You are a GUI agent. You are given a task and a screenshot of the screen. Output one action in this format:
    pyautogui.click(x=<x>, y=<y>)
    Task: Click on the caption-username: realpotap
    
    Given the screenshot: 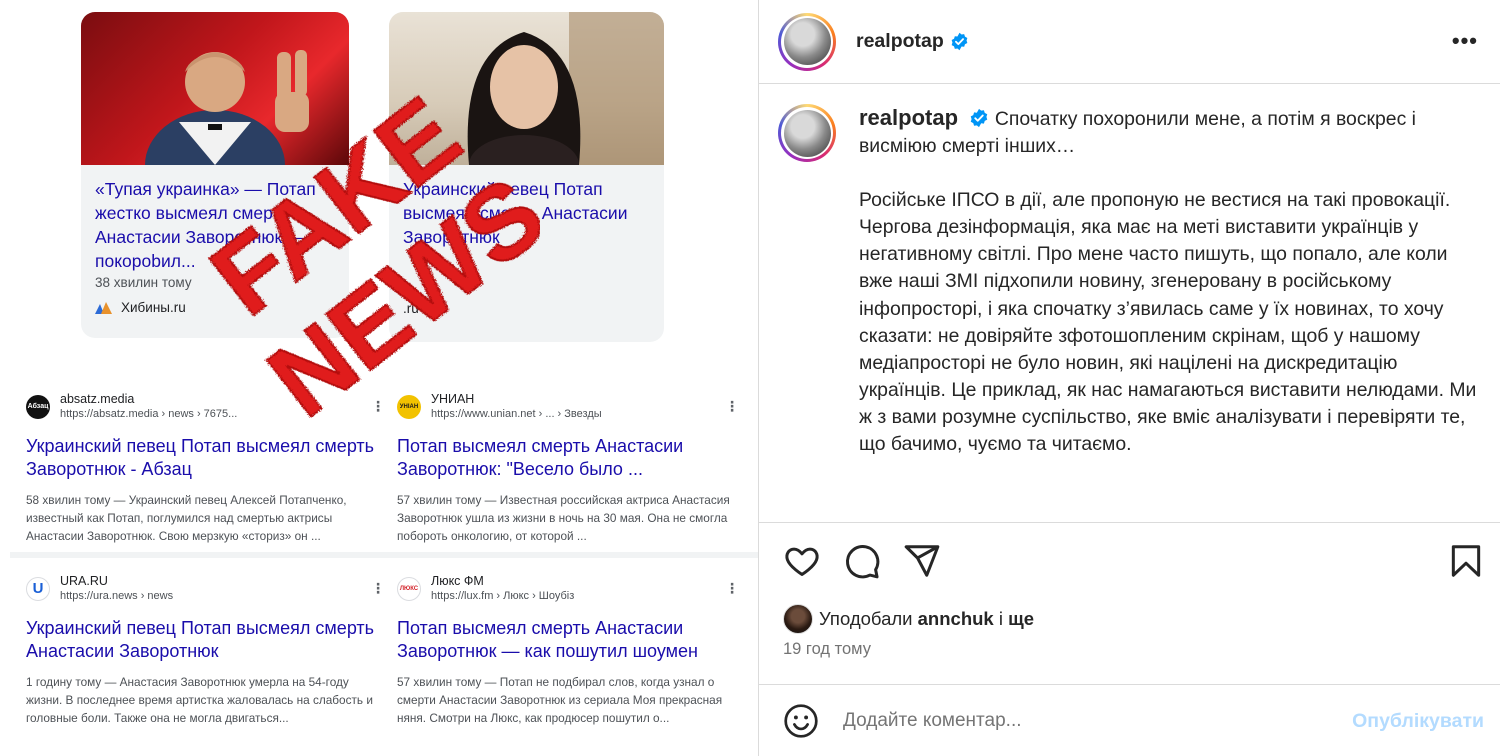 What is the action you would take?
    pyautogui.click(x=908, y=117)
    